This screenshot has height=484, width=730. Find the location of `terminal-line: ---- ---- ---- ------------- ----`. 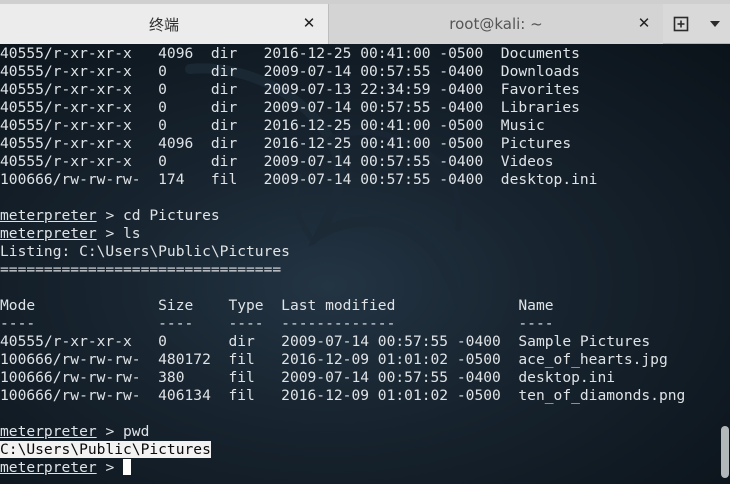

terminal-line: ---- ---- ---- ------------- ---- is located at coordinates (277, 323).